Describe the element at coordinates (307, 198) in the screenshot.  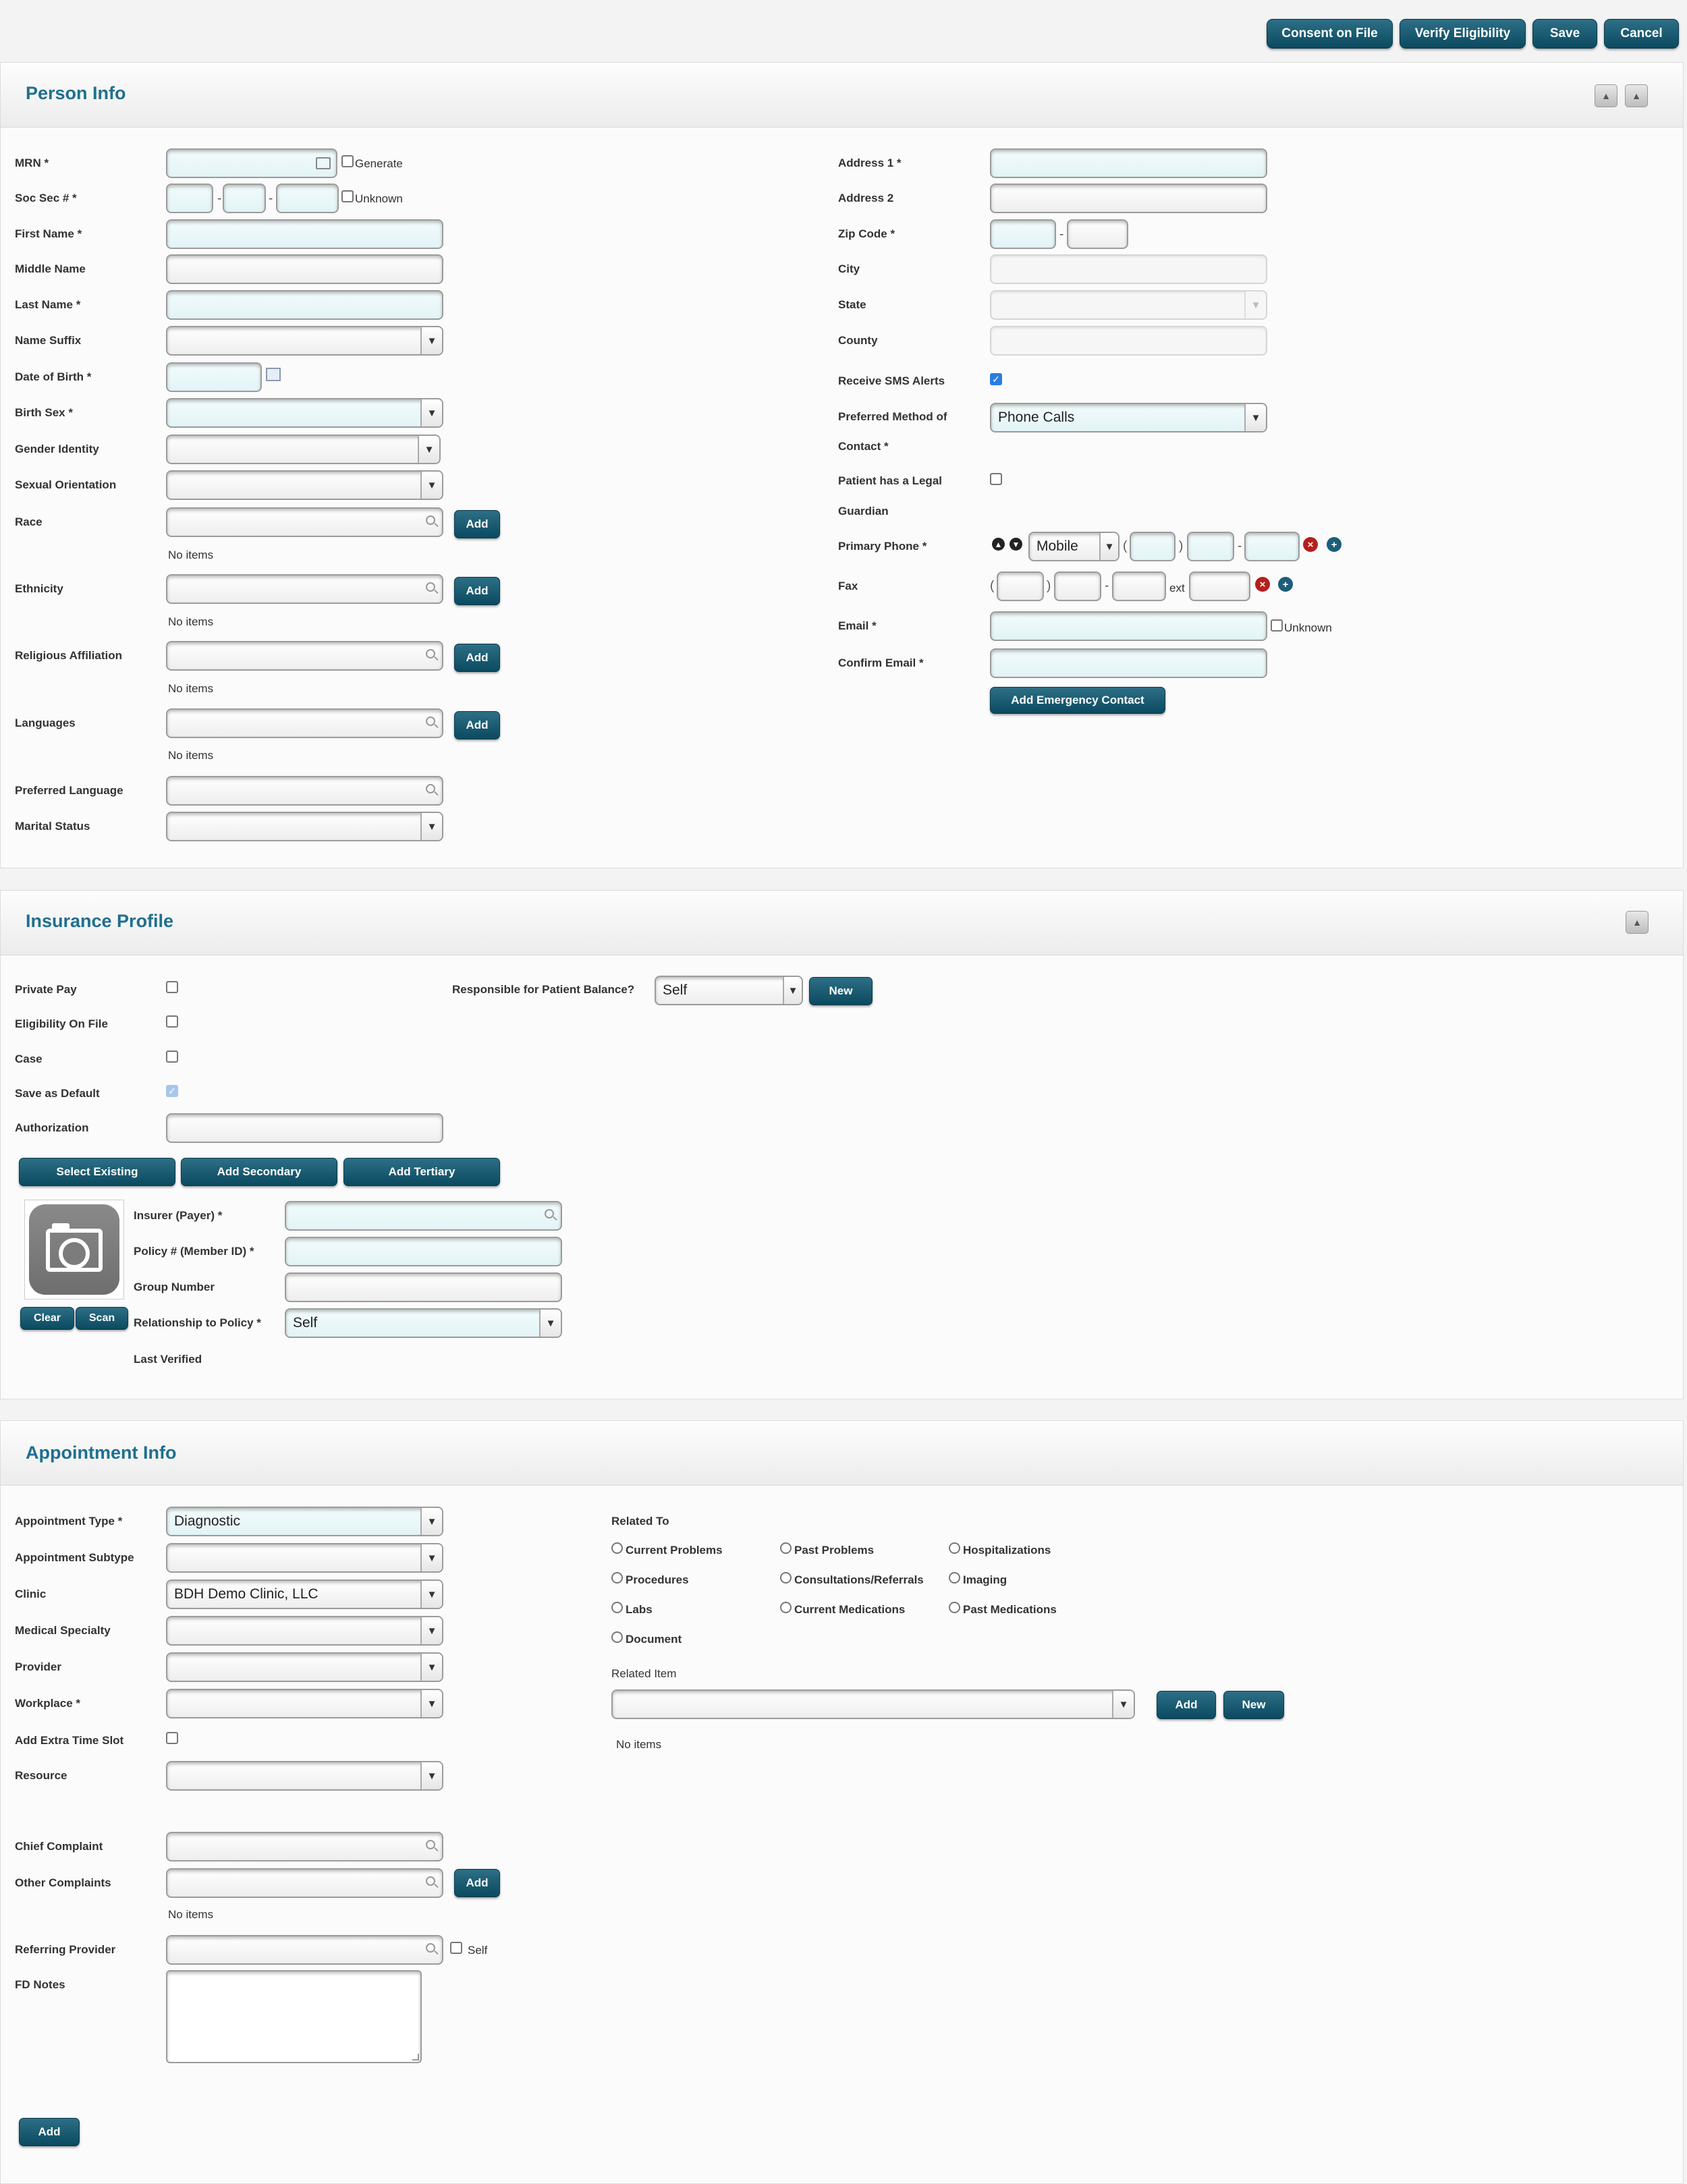
I see `ssn-part3-input` at that location.